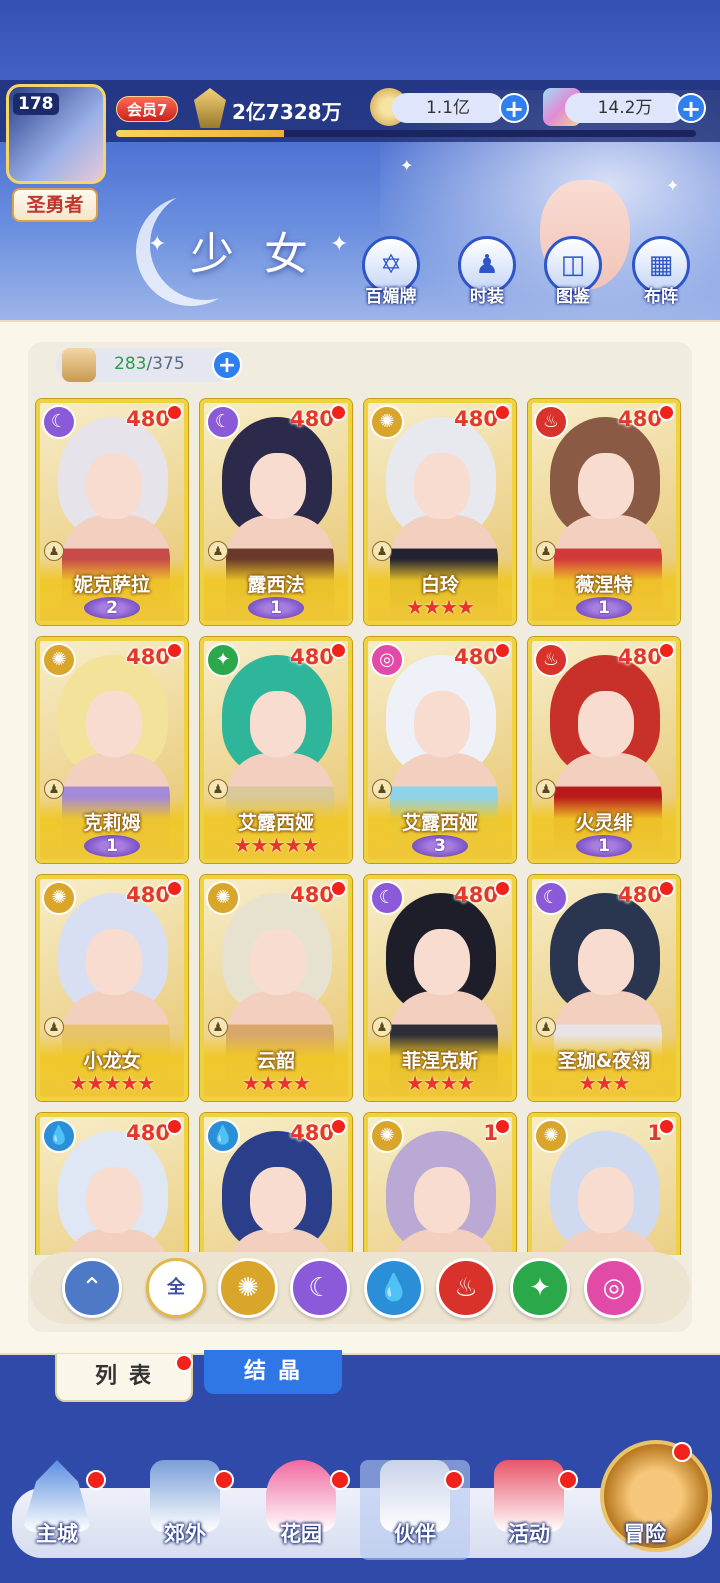 This screenshot has height=1583, width=720. What do you see at coordinates (264, 254) in the screenshot?
I see `page-title: 少女` at bounding box center [264, 254].